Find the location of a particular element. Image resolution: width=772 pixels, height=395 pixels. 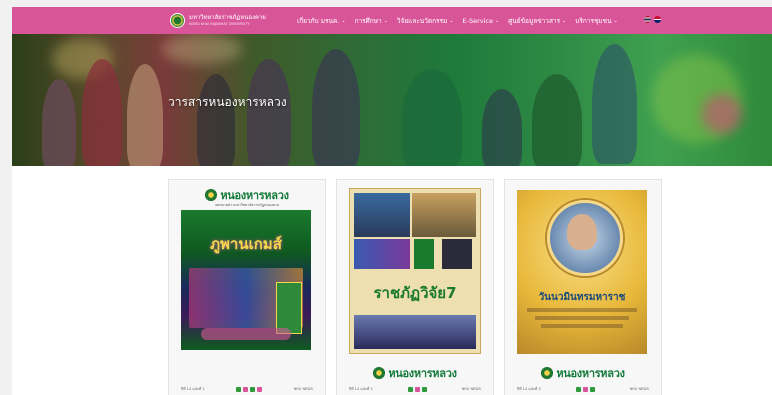

magazine-cover-image: วันนวมินทรมหาราช is located at coordinates (582, 272).